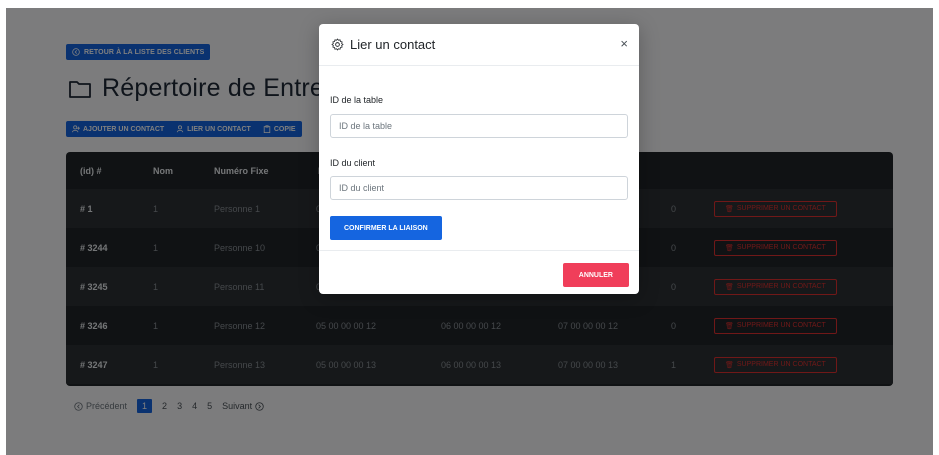  I want to click on confirm-link-button: CONFIRMER LA LIAISON, so click(386, 228).